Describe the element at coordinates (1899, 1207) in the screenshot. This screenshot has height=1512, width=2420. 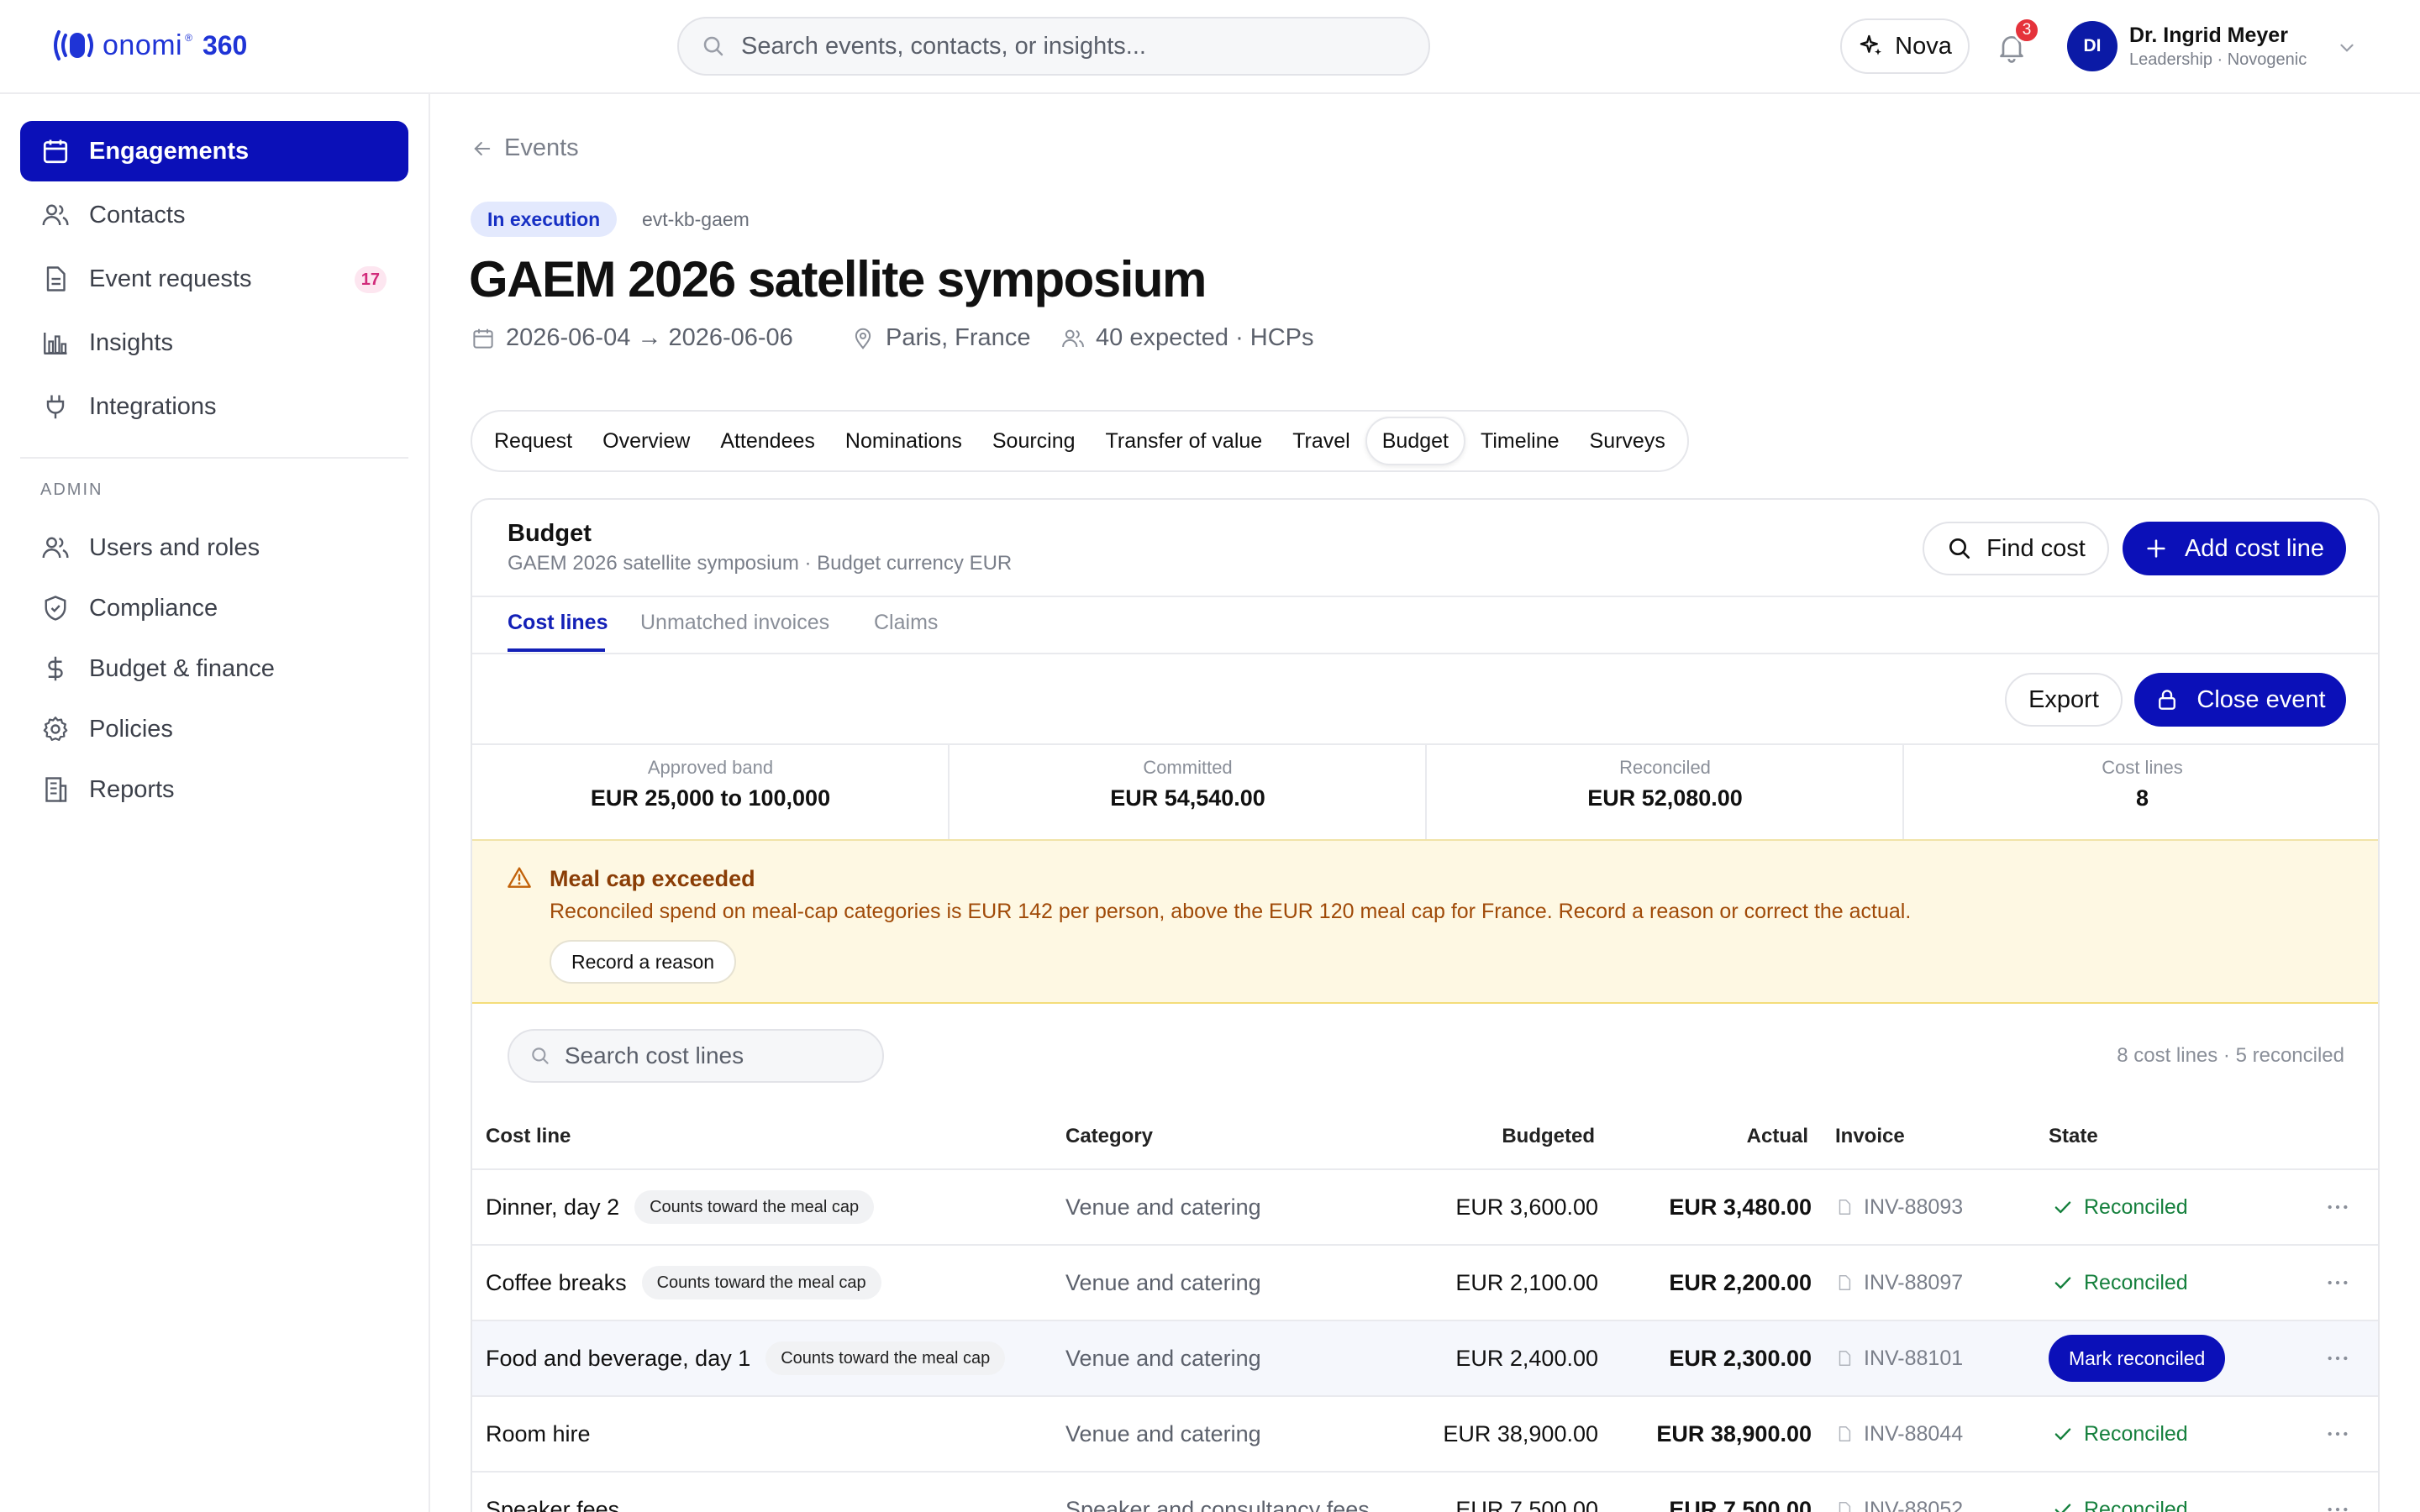
I see `invoice-cell: INV-88093` at that location.